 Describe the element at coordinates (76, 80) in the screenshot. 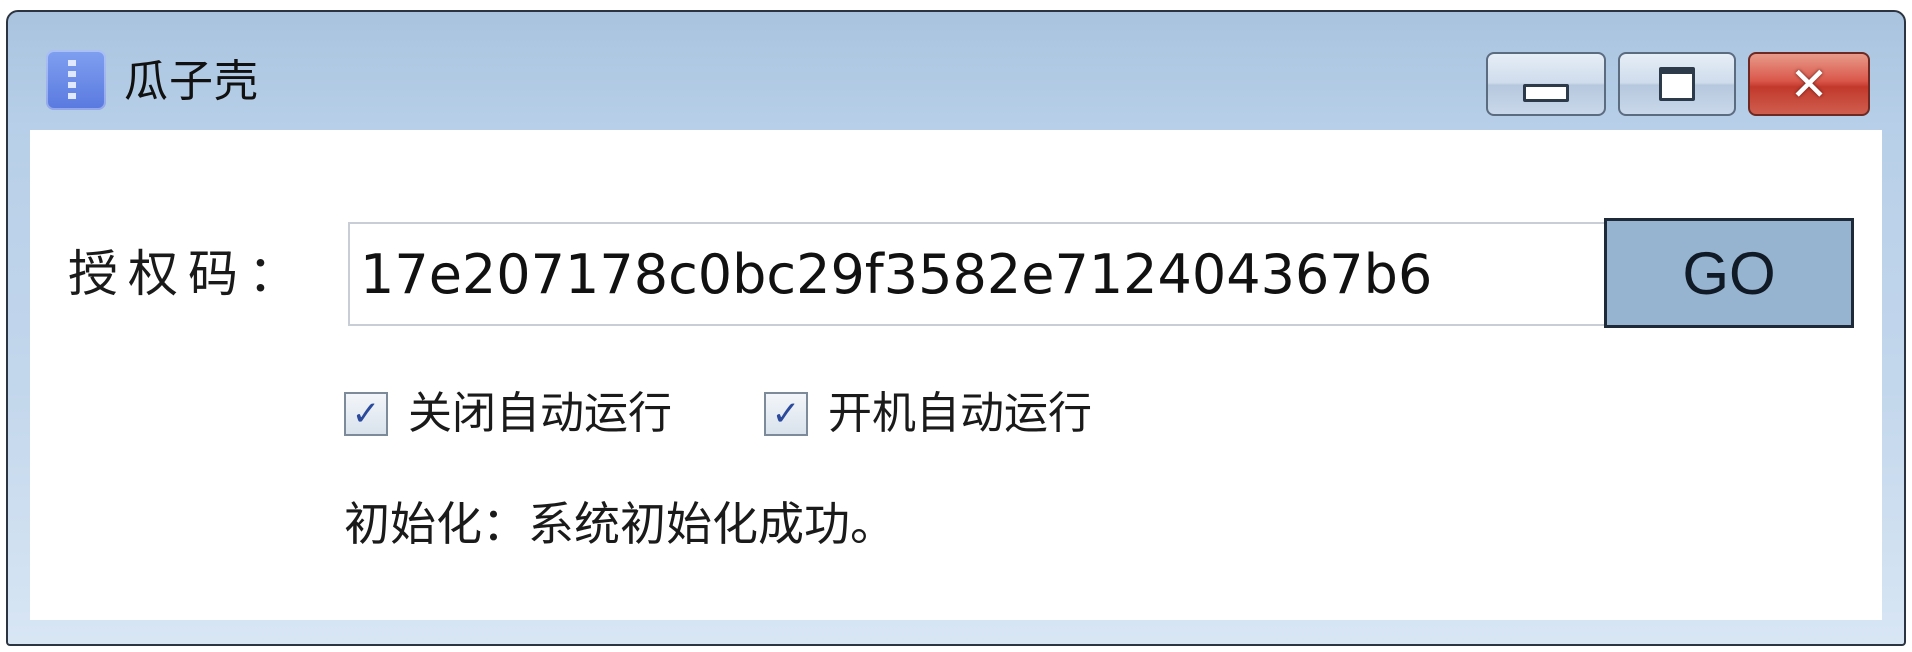

I see `zipper-app-icon` at that location.